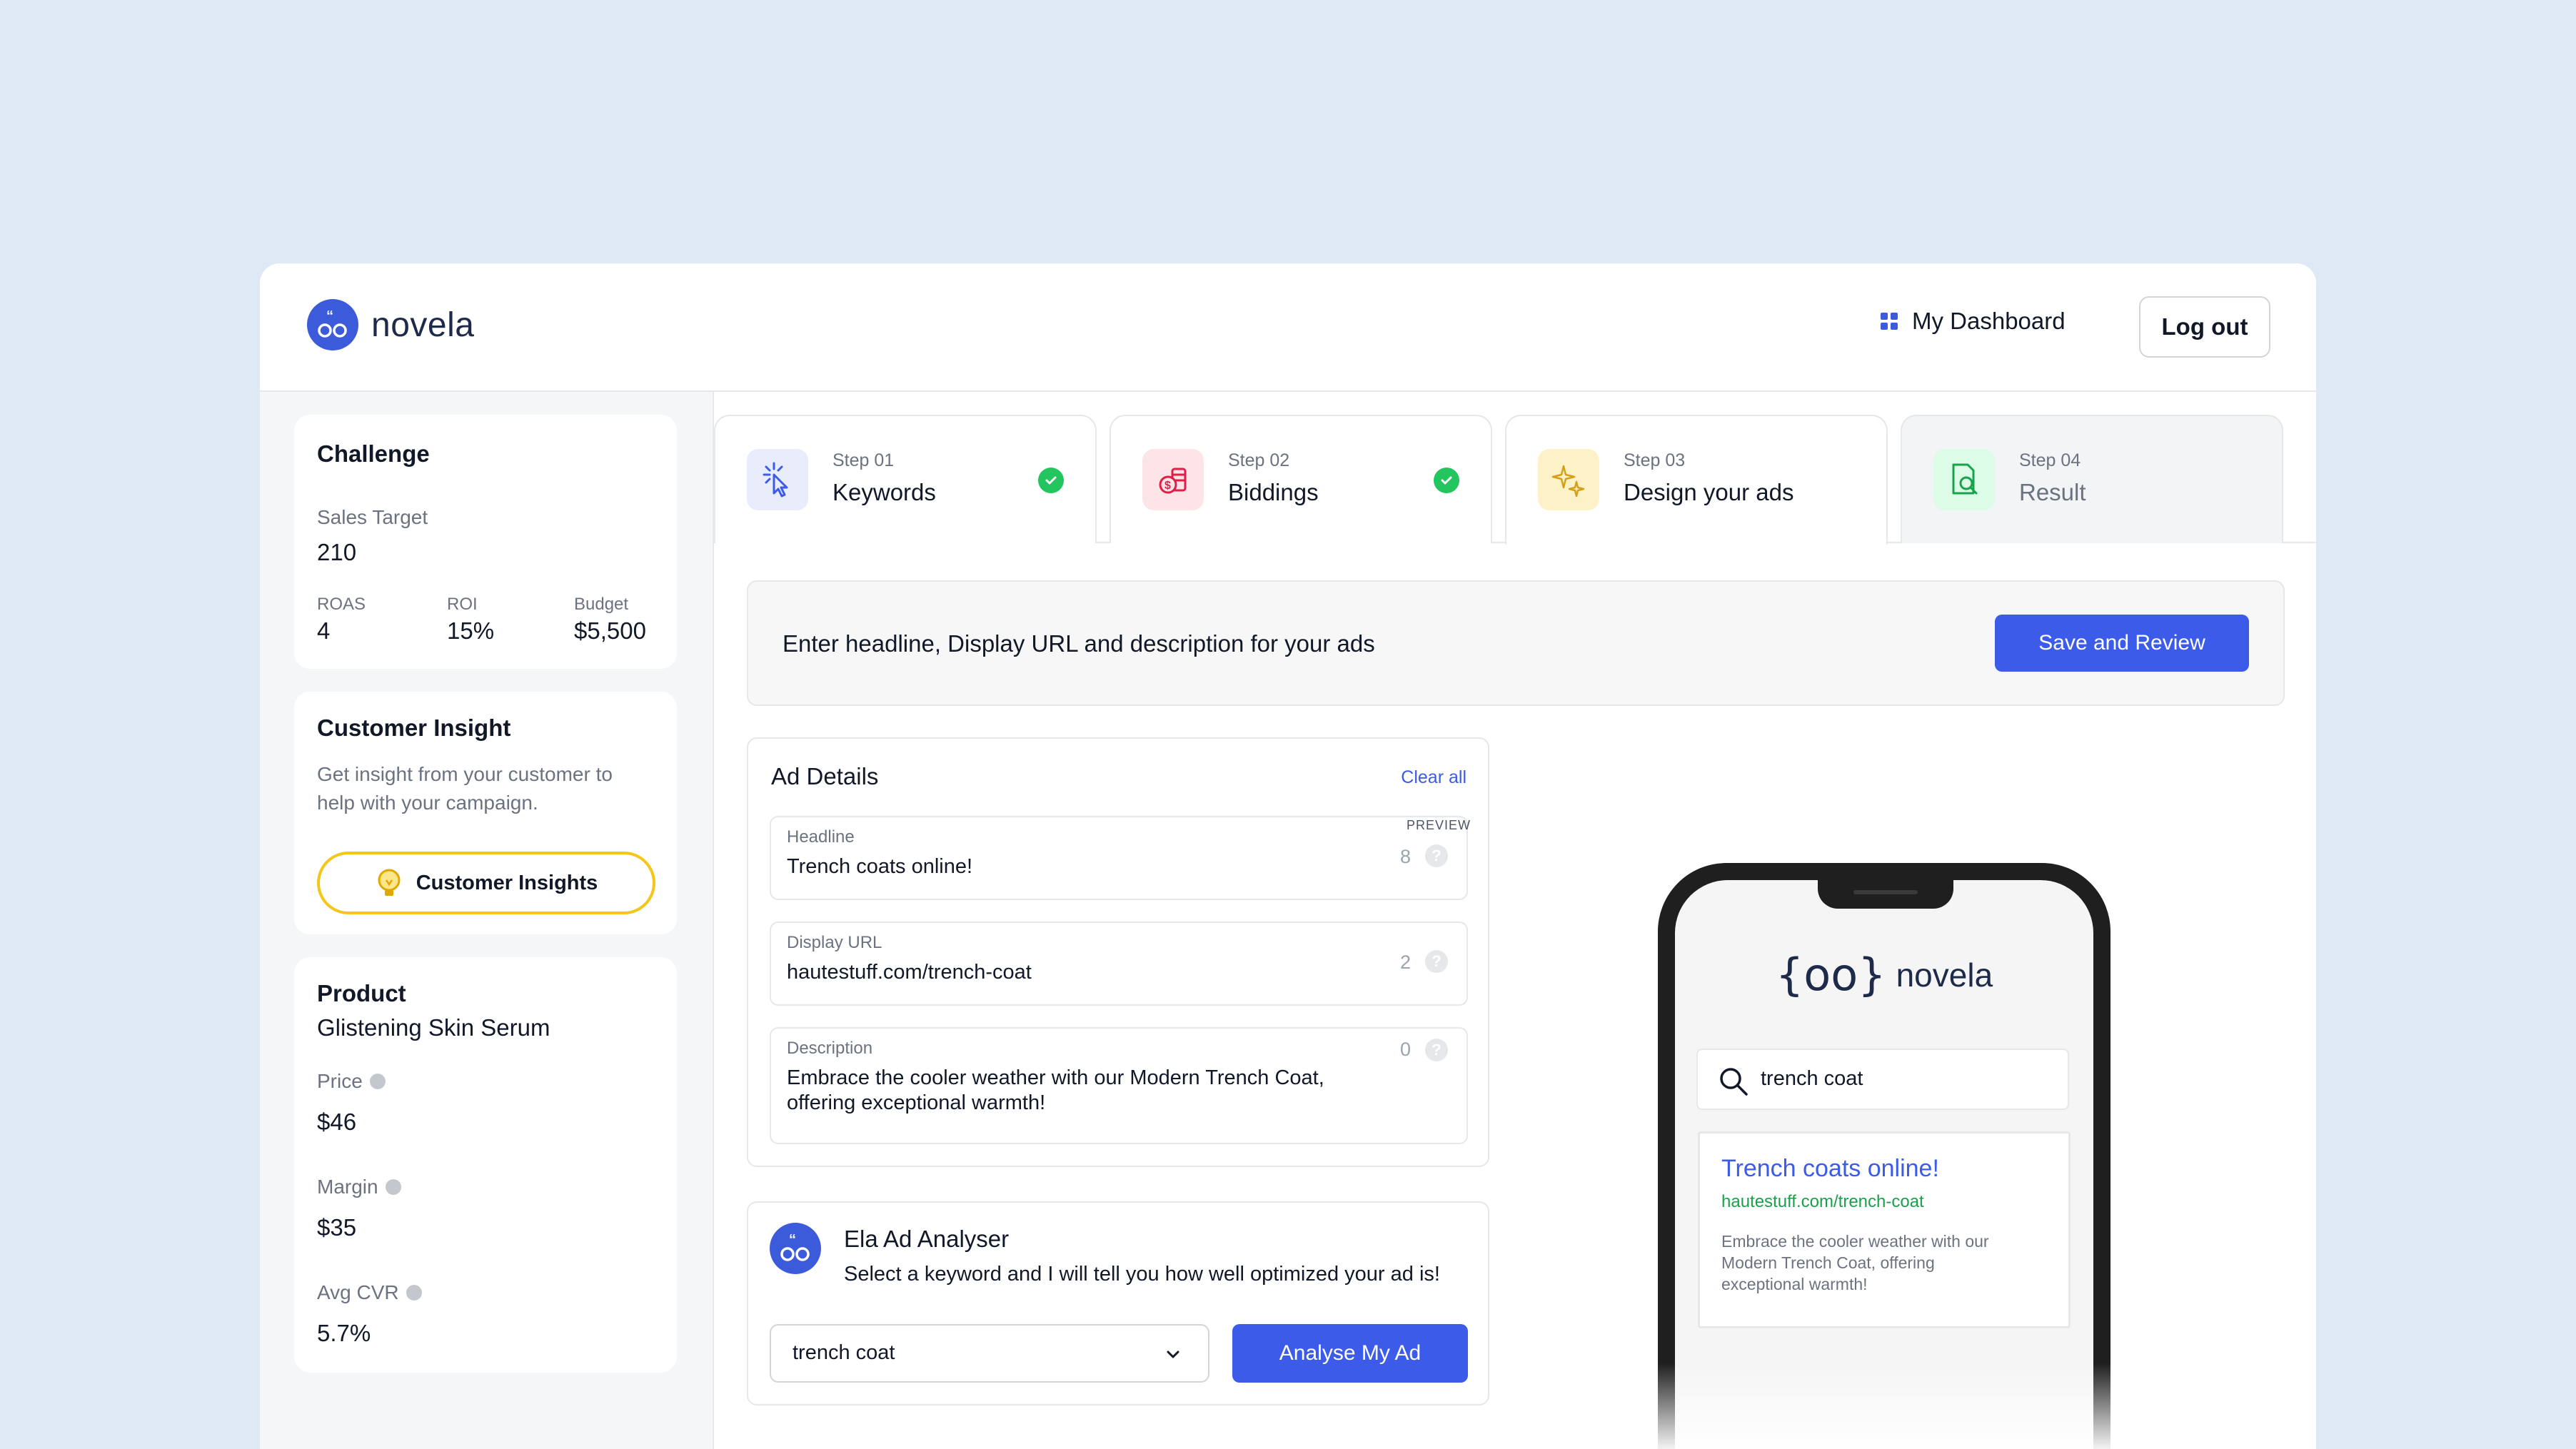 The width and height of the screenshot is (2576, 1449). I want to click on budget-label: Budget, so click(601, 604).